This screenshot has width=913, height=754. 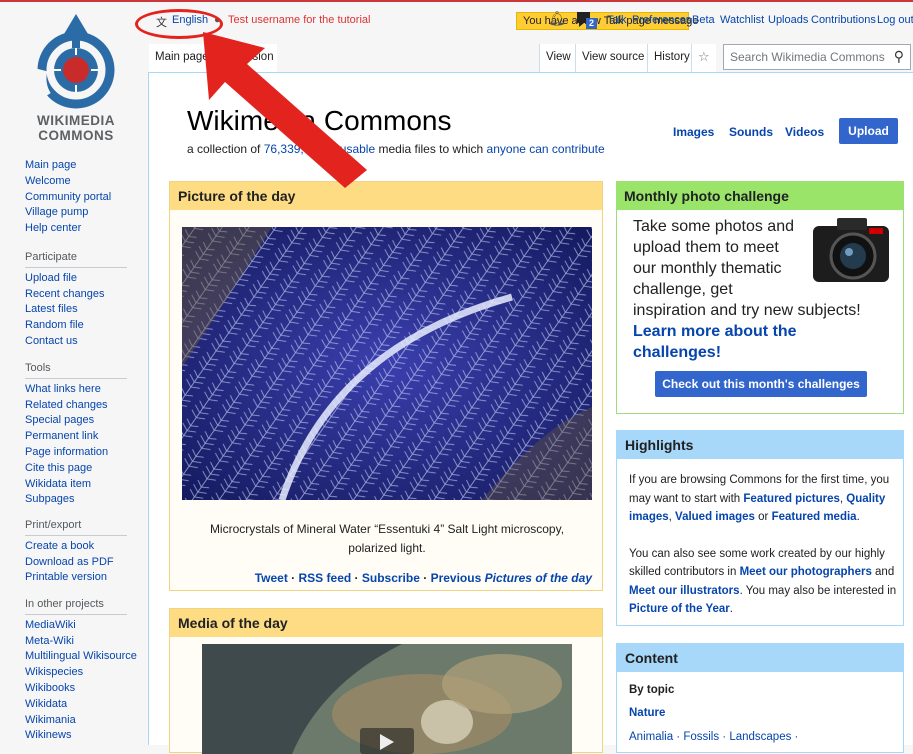 What do you see at coordinates (731, 609) in the screenshot?
I see `hl-end-2: .` at bounding box center [731, 609].